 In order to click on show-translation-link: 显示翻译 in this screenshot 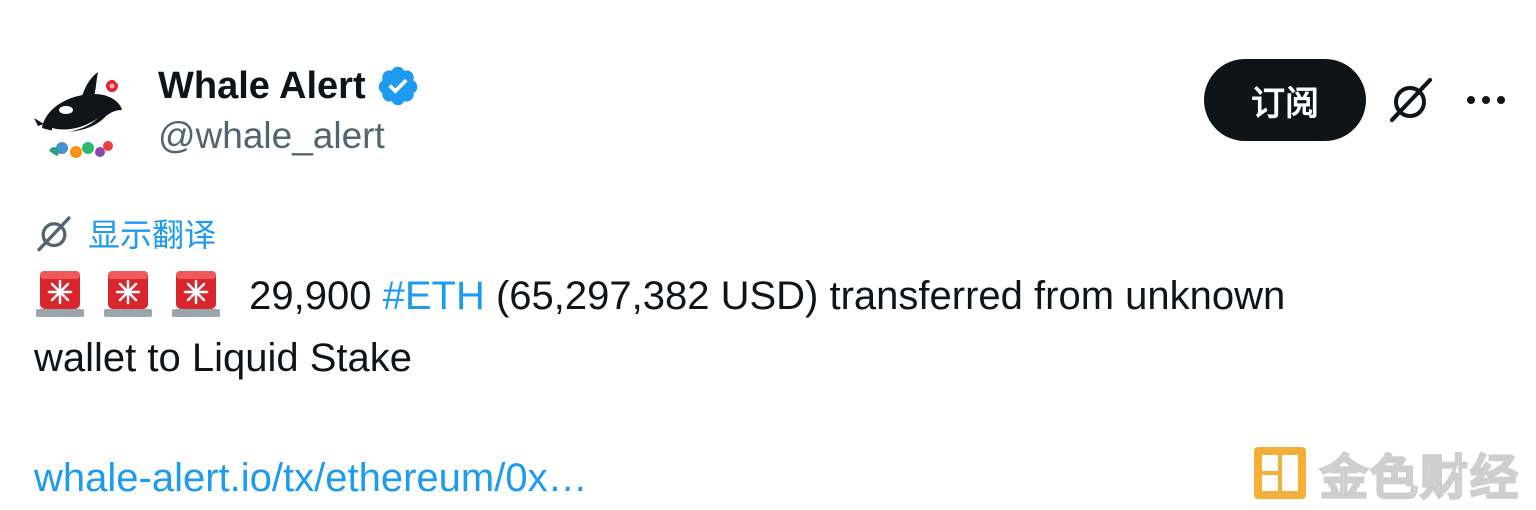, I will do `click(125, 233)`.